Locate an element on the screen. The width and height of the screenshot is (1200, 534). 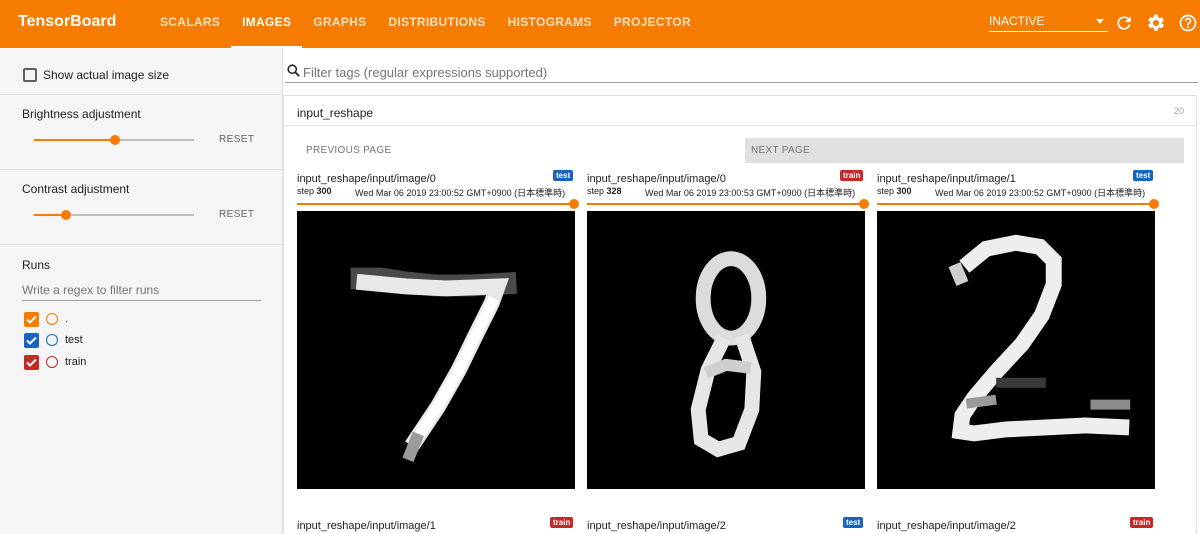
tab-scalars: SCALARS is located at coordinates (190, 24).